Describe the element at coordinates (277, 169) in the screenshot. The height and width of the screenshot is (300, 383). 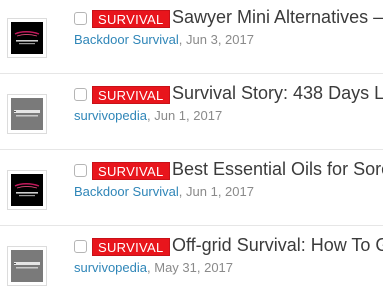
I see `article-title: Best Essential Oils for Sore Muscles` at that location.